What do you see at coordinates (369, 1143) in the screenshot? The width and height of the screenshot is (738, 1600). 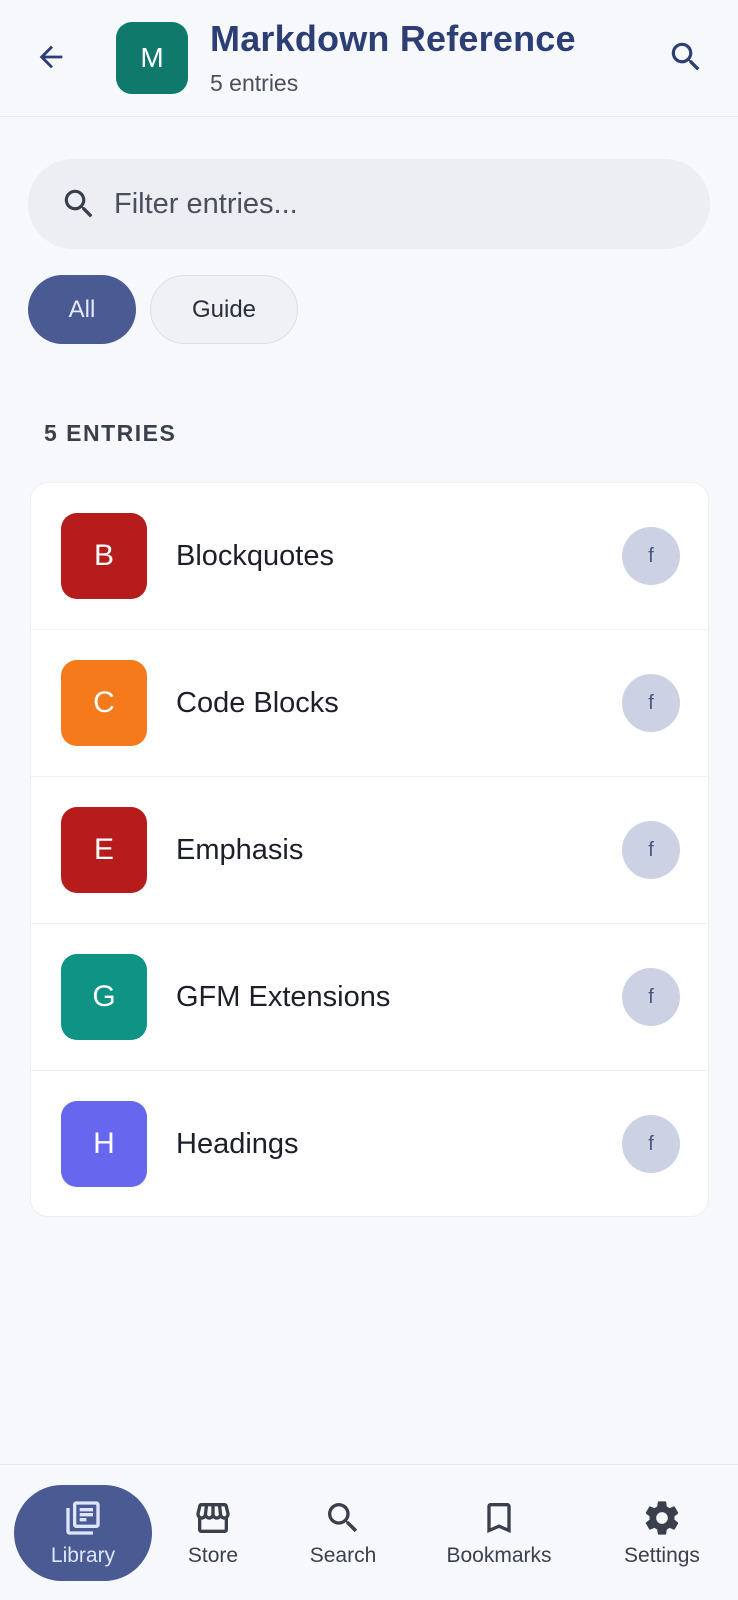 I see `list-item: H Headings f` at bounding box center [369, 1143].